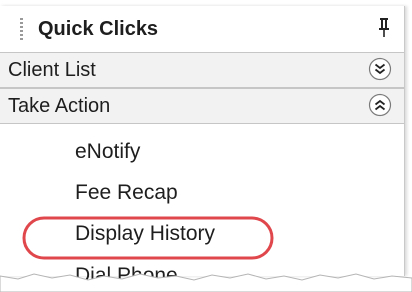 This screenshot has height=292, width=412. Describe the element at coordinates (107, 152) in the screenshot. I see `action-item-enotify: eNotify` at that location.